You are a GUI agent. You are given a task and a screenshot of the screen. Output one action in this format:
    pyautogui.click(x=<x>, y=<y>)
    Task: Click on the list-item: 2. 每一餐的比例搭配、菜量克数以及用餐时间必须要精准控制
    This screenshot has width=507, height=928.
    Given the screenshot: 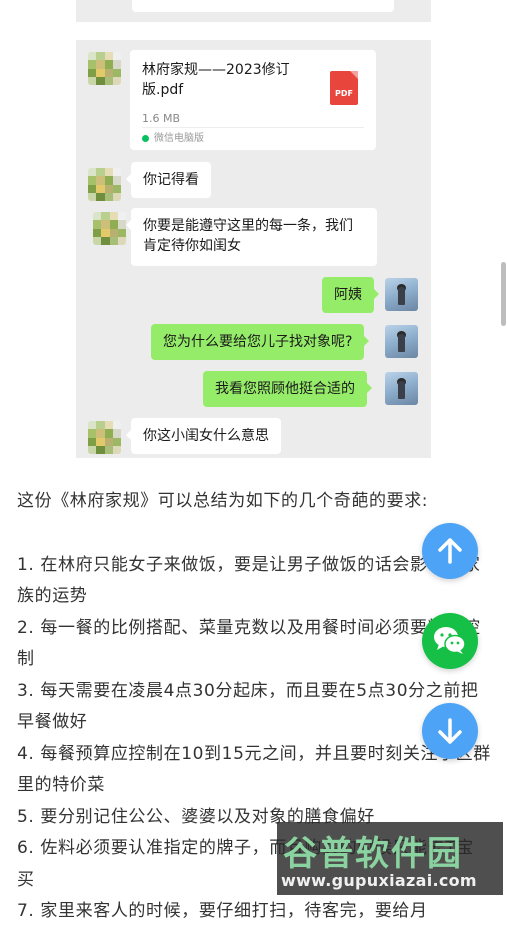 What is the action you would take?
    pyautogui.click(x=249, y=643)
    